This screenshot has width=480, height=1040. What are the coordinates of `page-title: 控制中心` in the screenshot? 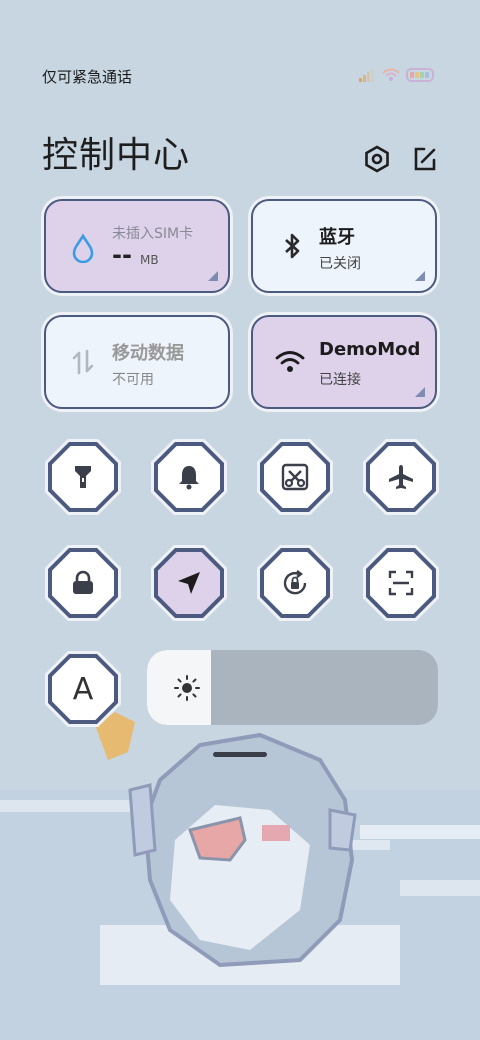 It's located at (116, 155).